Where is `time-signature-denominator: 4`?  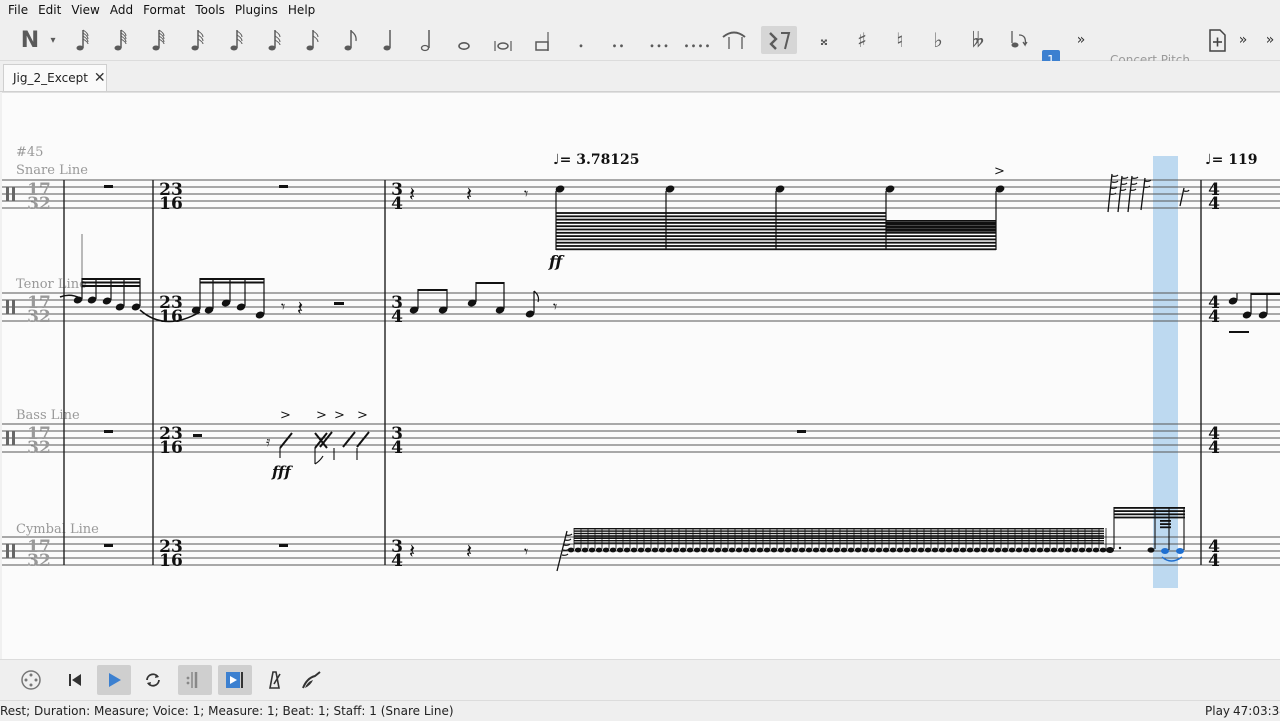
time-signature-denominator: 4 is located at coordinates (397, 561).